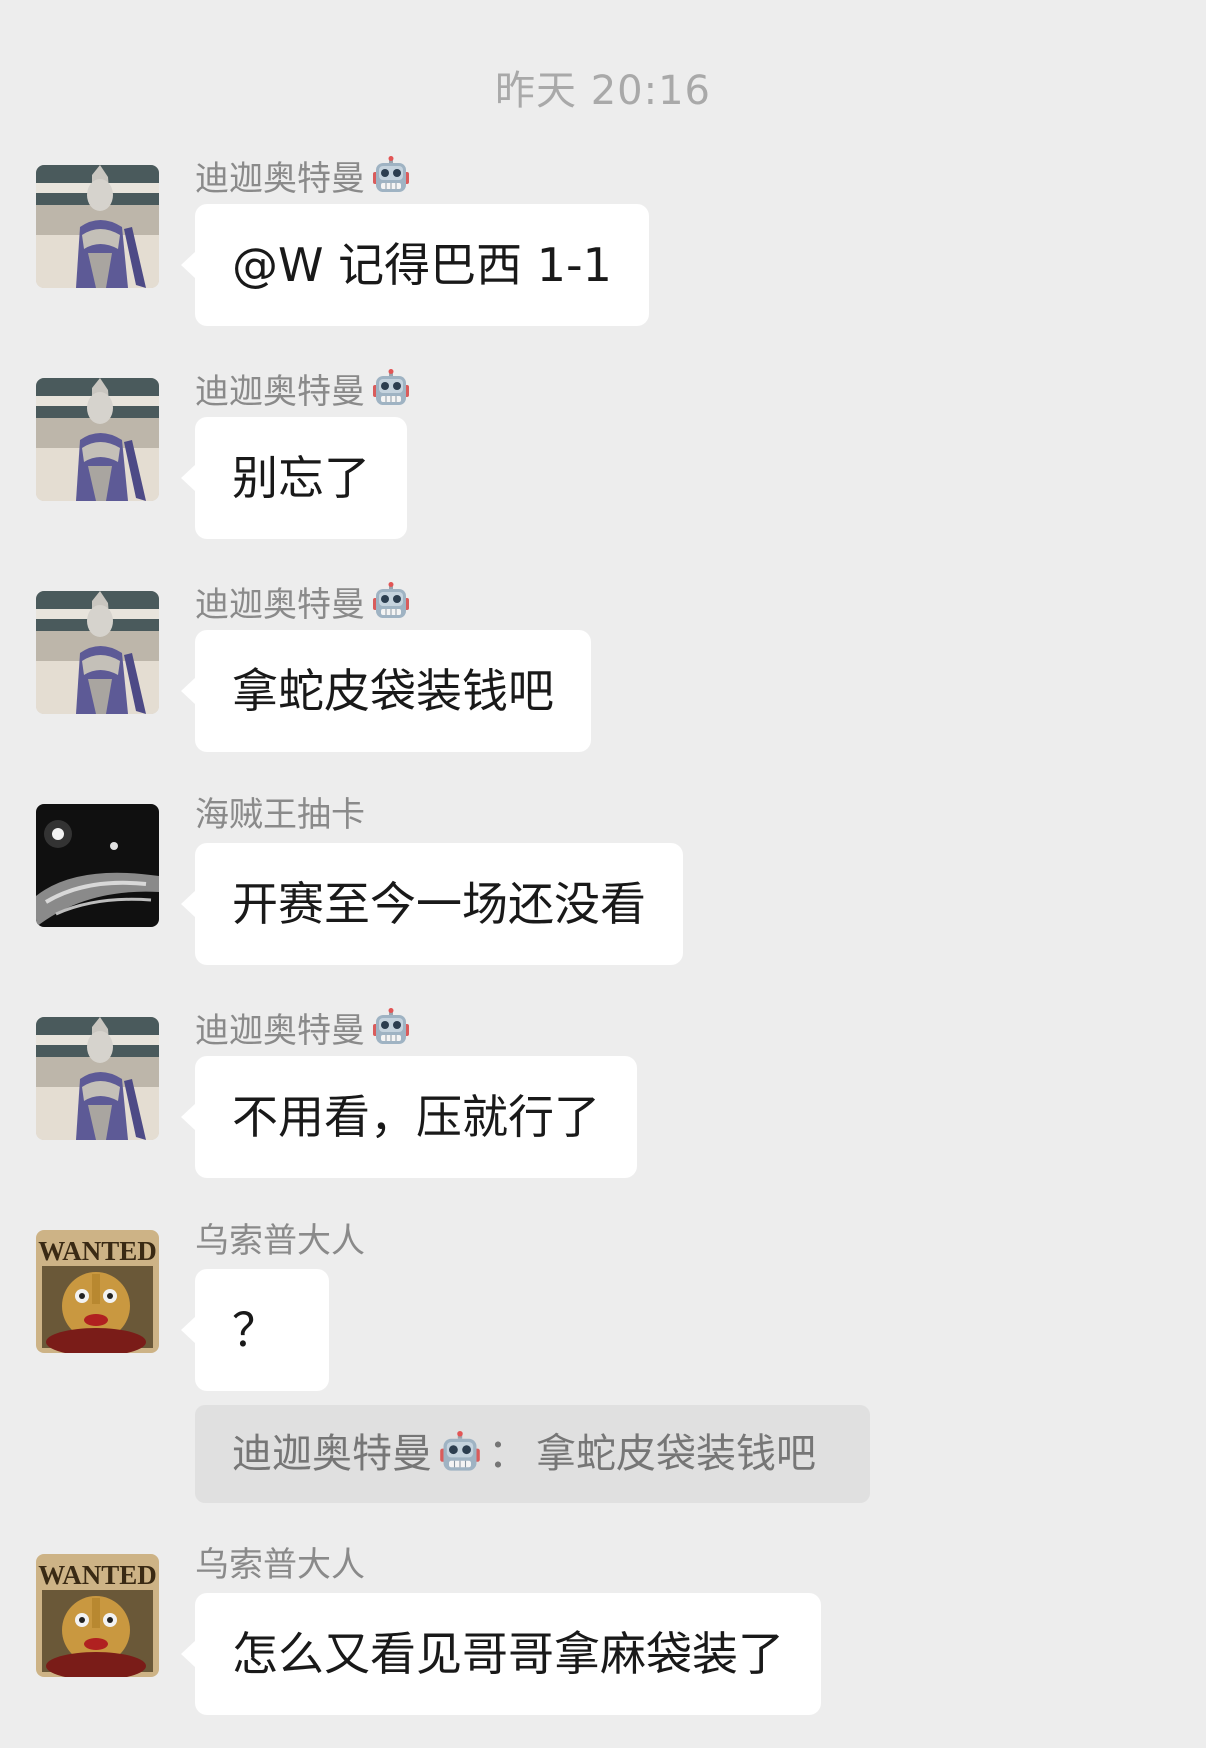 This screenshot has height=1748, width=1206. Describe the element at coordinates (97, 865) in the screenshot. I see `dark-photo-avatar` at that location.